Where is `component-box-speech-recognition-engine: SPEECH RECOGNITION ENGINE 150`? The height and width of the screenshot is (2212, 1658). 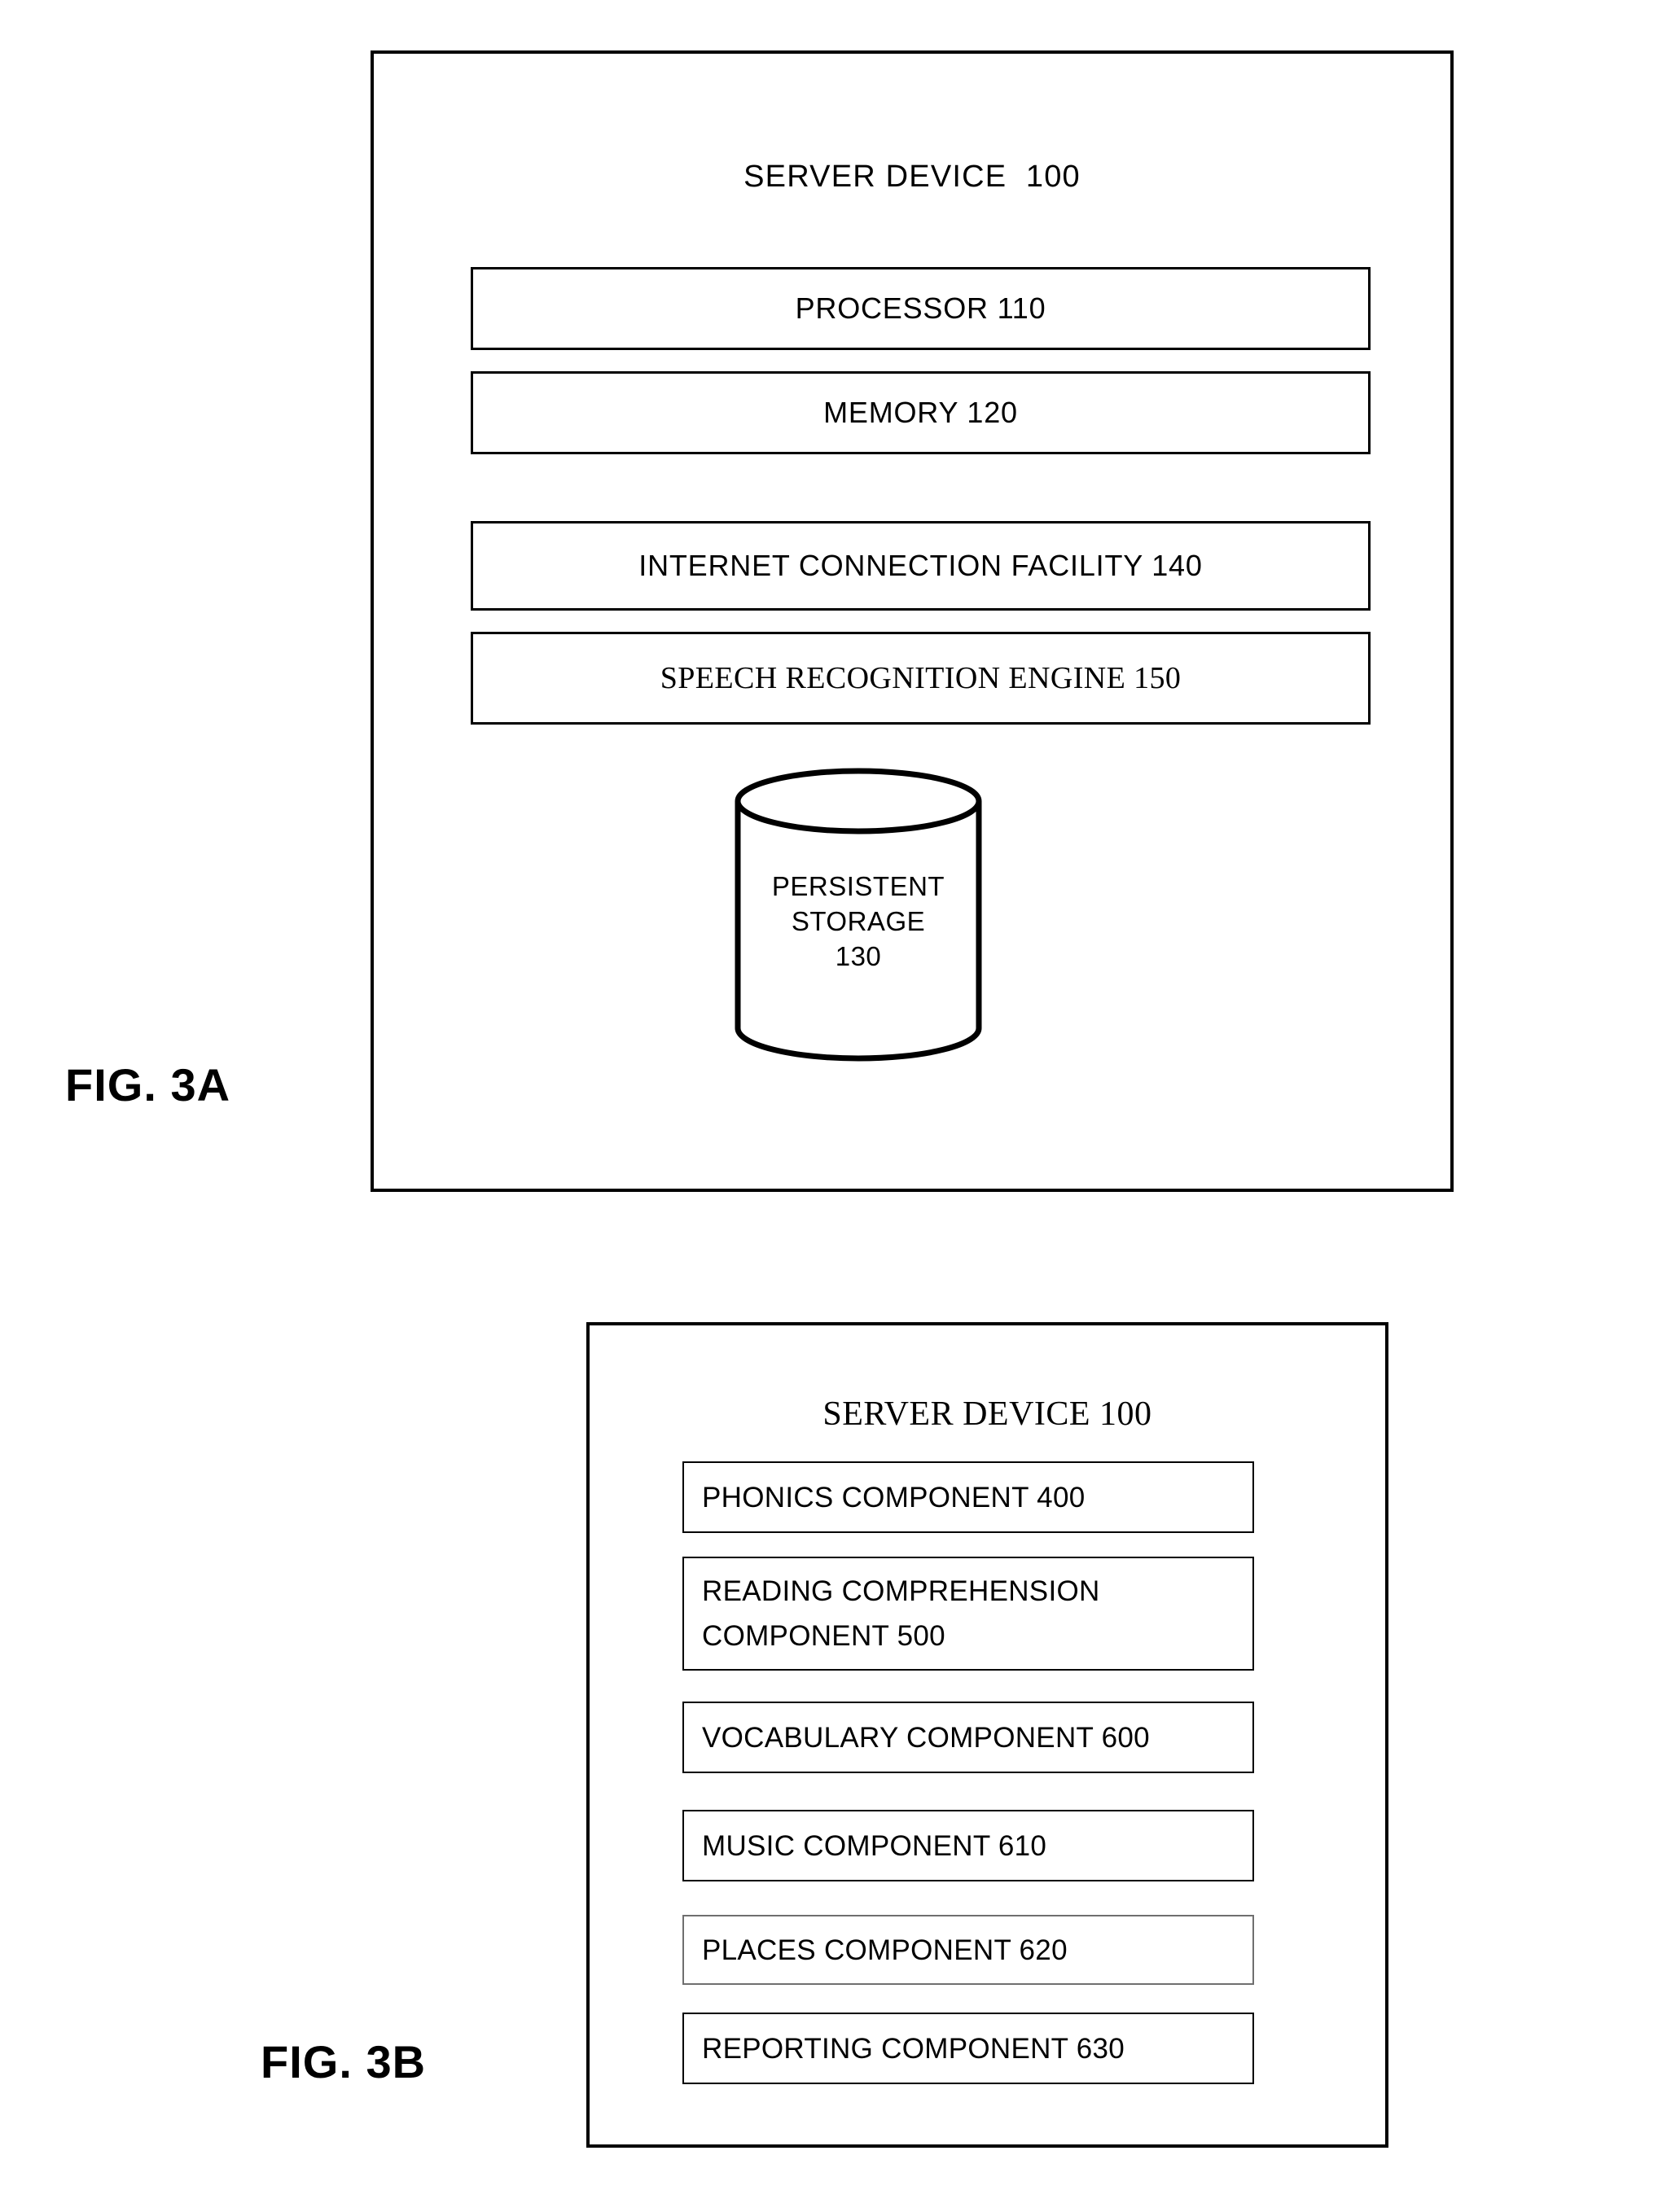
component-box-speech-recognition-engine: SPEECH RECOGNITION ENGINE 150 is located at coordinates (921, 678).